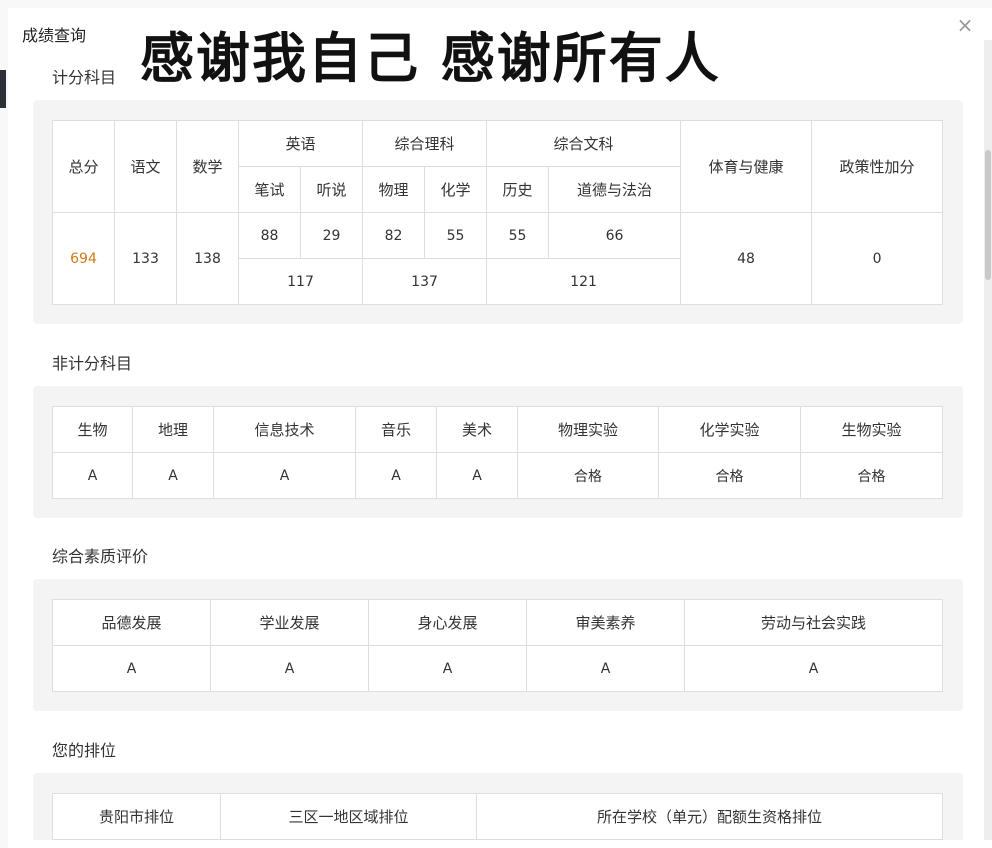 This screenshot has width=992, height=848. I want to click on header-english-oral: 听说, so click(331, 189).